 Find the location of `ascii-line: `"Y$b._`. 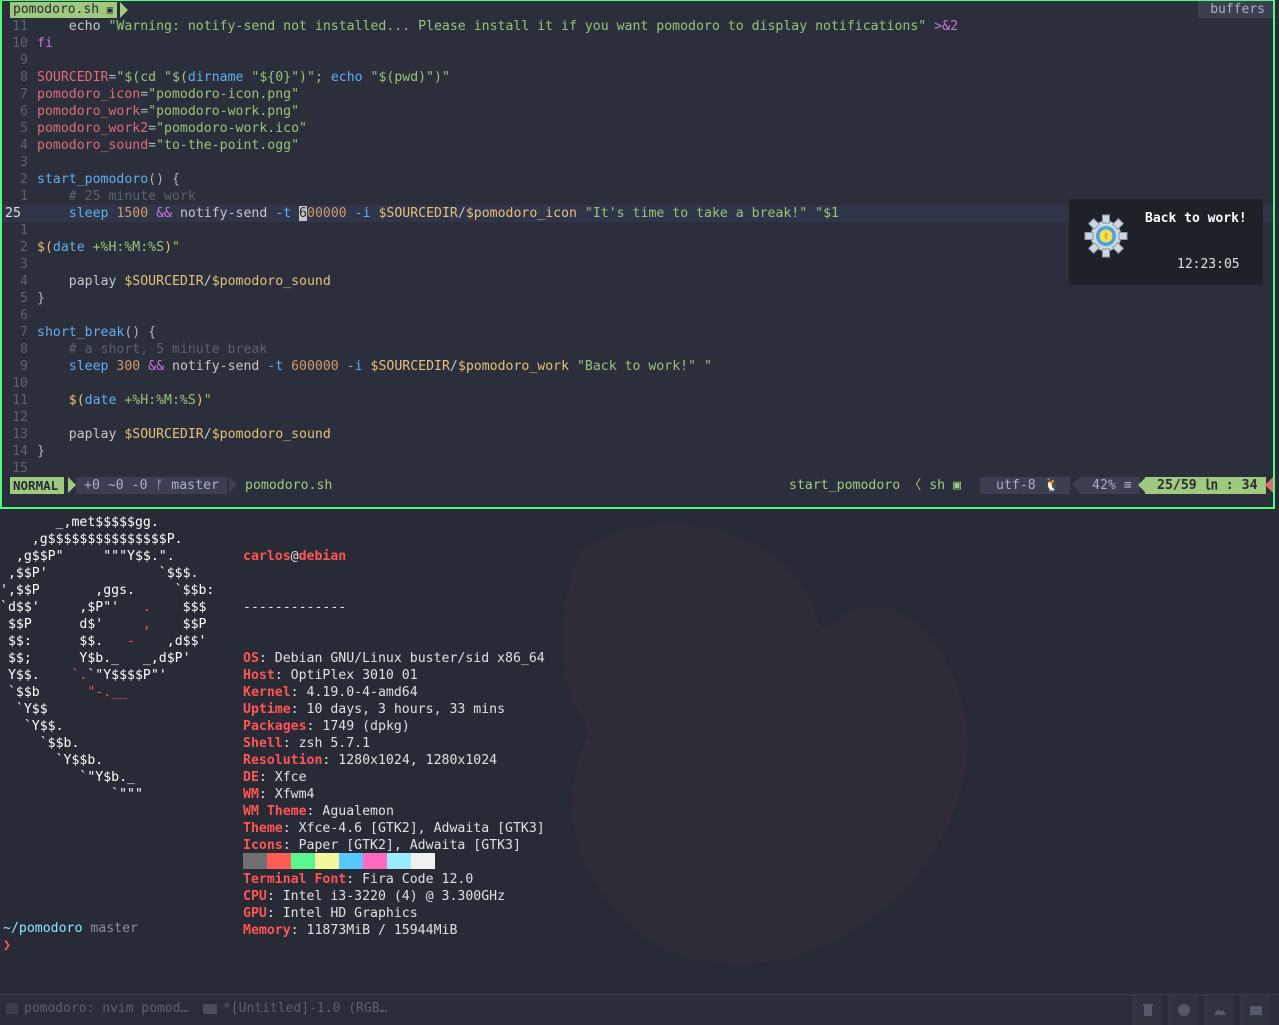

ascii-line: `"Y$b._ is located at coordinates (107, 777).